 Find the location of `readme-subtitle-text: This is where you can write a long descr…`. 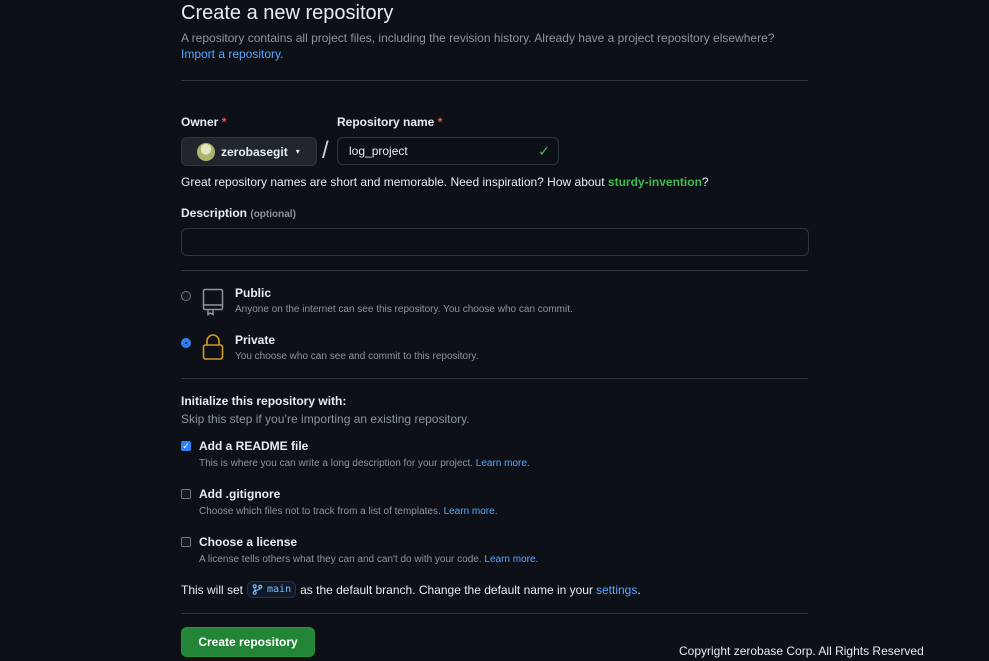

readme-subtitle-text: This is where you can write a long descr… is located at coordinates (336, 463).